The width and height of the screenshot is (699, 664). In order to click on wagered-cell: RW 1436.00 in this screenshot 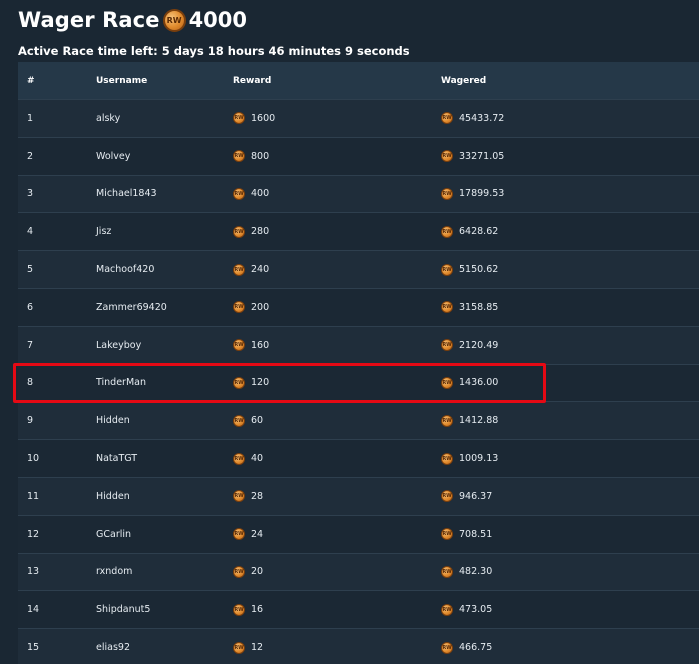, I will do `click(570, 382)`.